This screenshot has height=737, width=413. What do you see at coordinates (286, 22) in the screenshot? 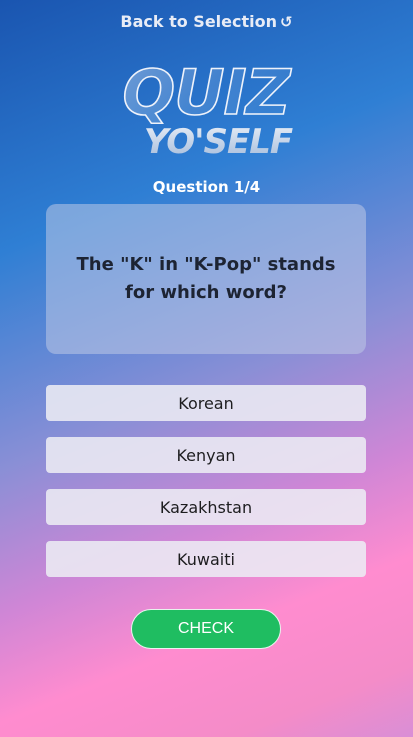
I see `undo-icon: ↺` at bounding box center [286, 22].